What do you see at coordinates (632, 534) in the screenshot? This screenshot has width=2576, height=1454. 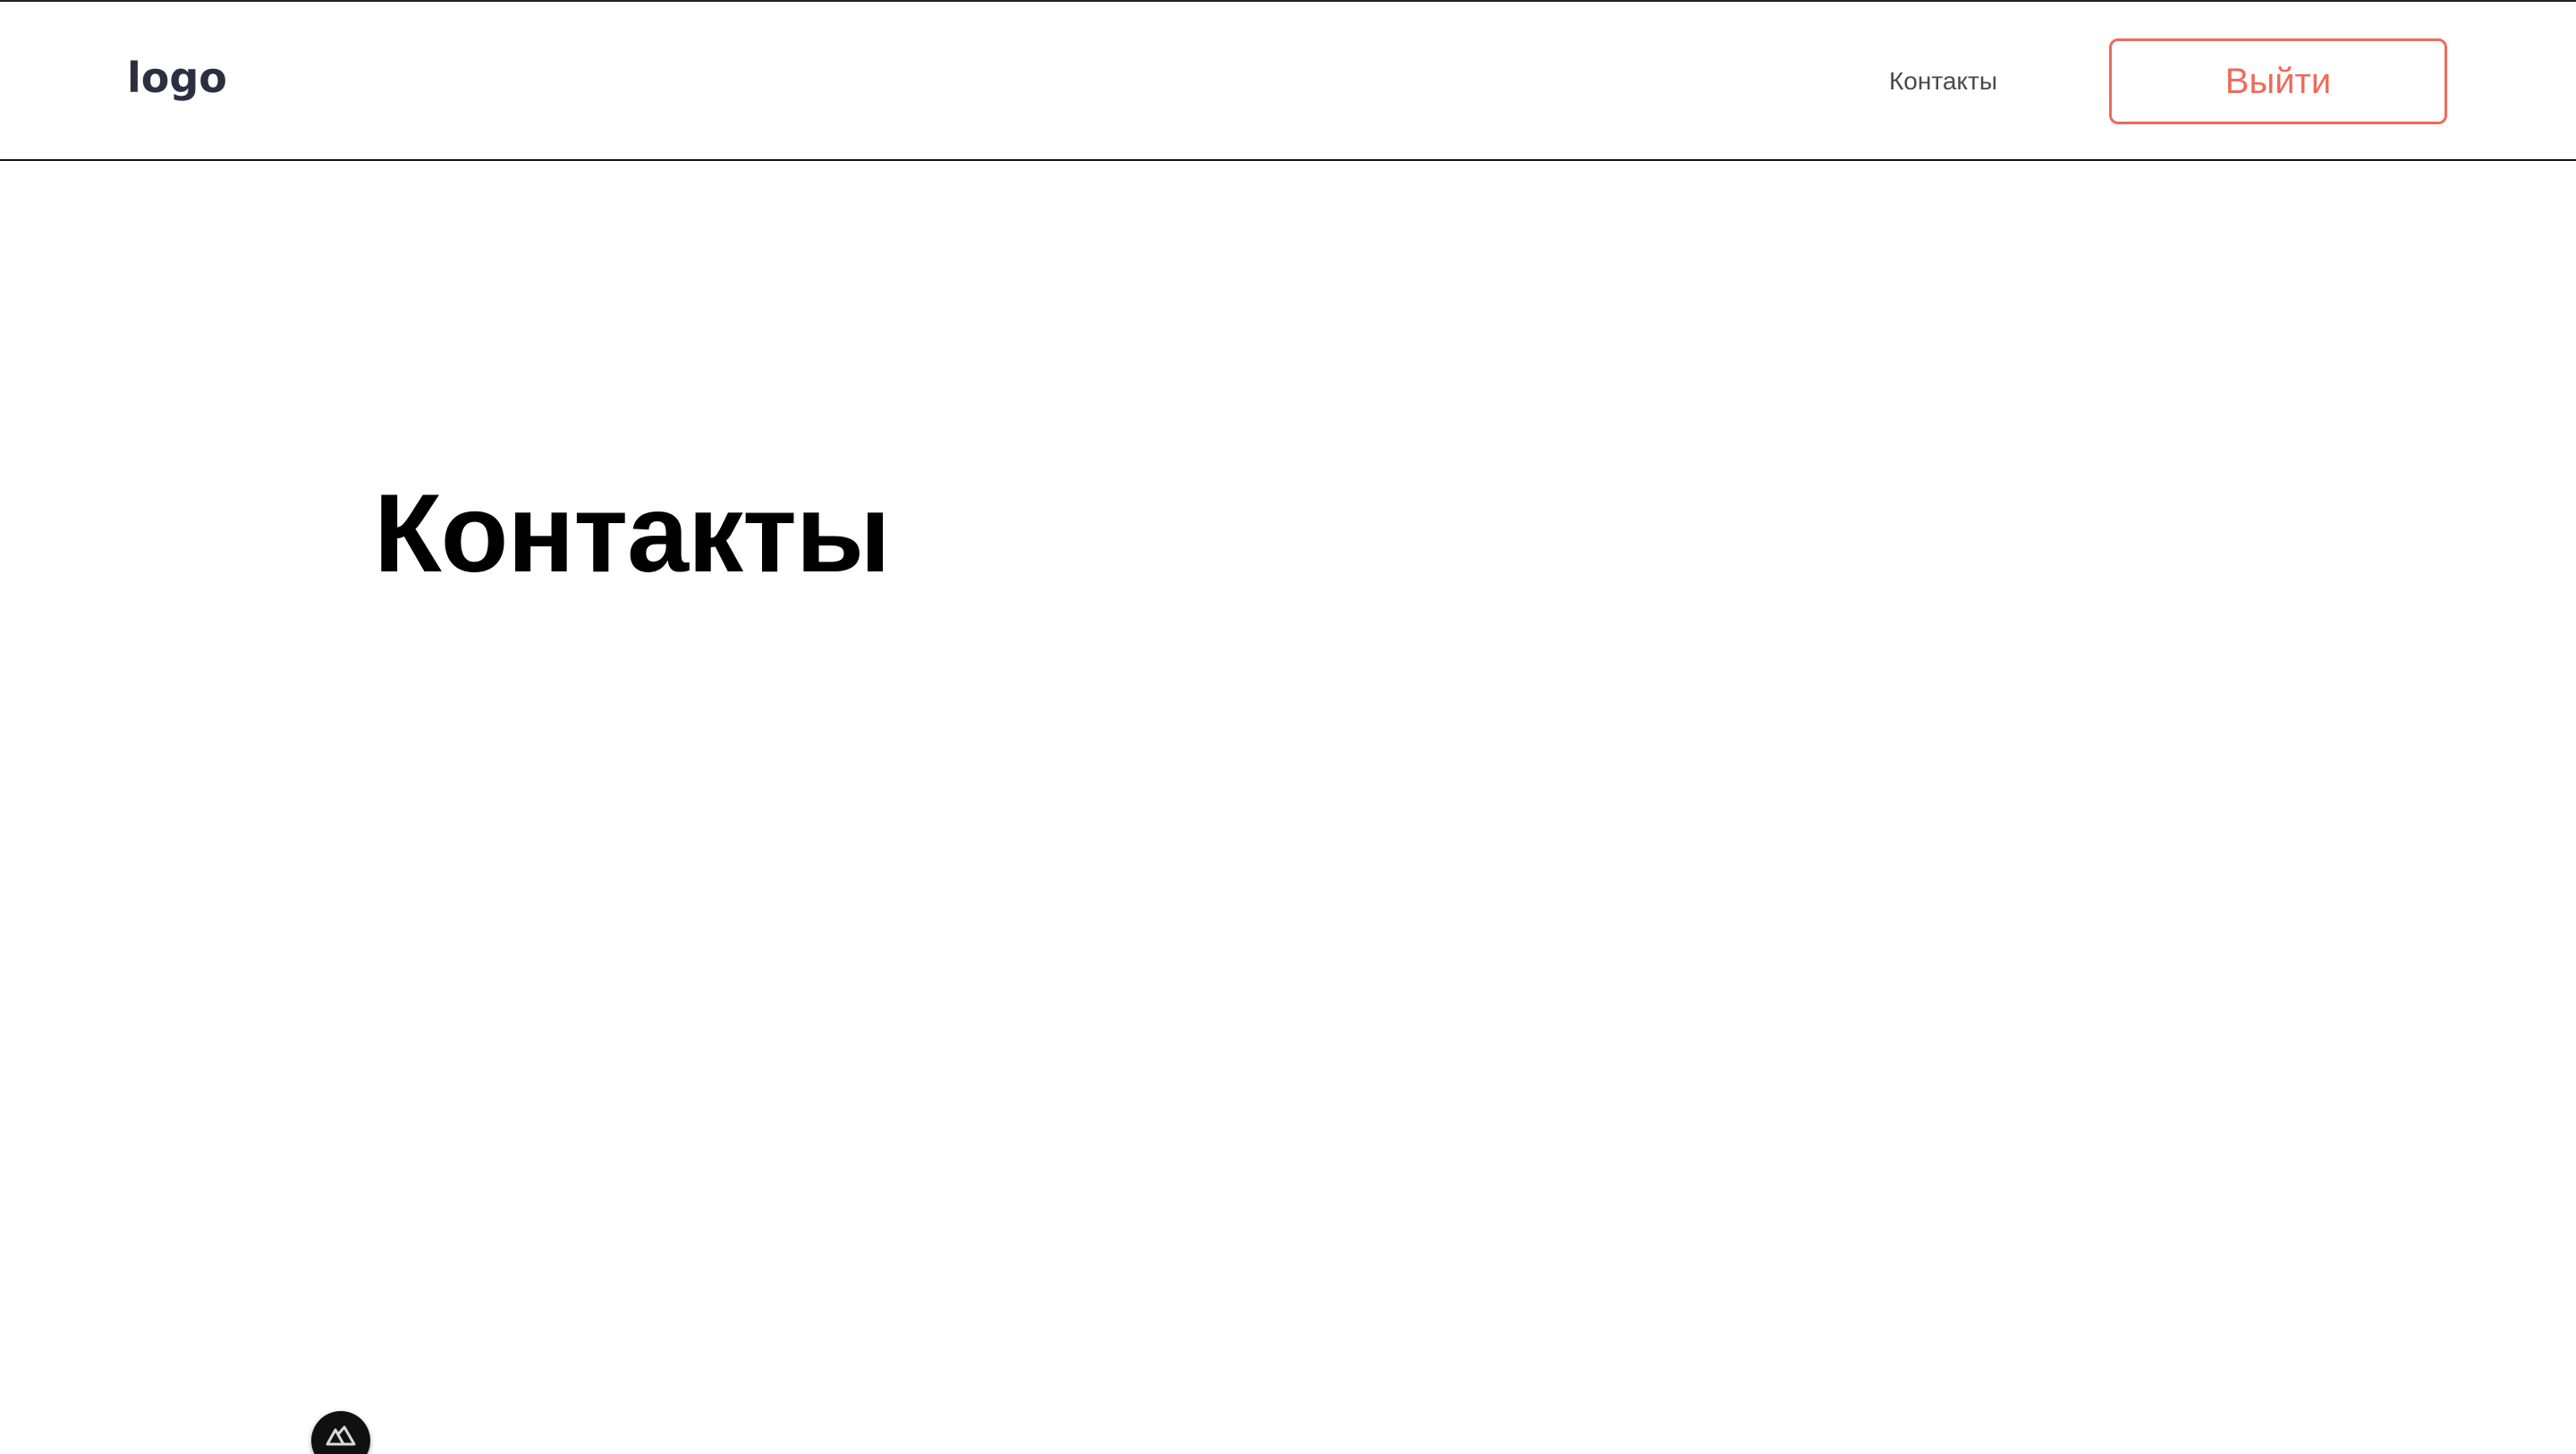 I see `page-title: Контакты` at bounding box center [632, 534].